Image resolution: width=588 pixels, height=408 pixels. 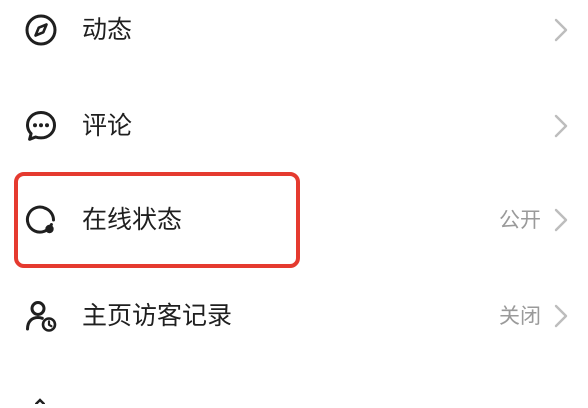 I want to click on settings-row-label: 评论, so click(x=107, y=125).